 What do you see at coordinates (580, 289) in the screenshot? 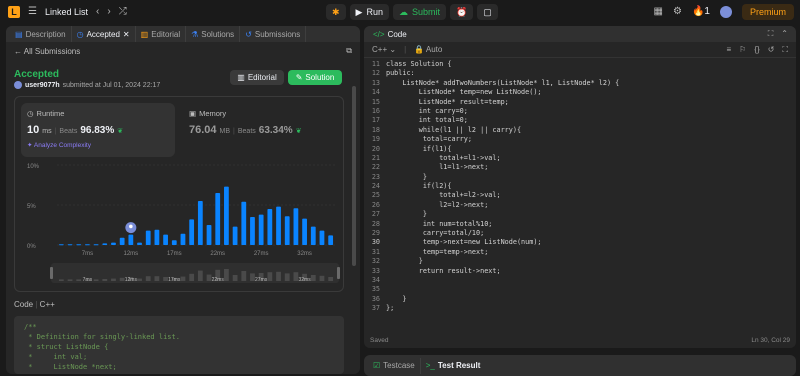
I see `code-line: 35` at bounding box center [580, 289].